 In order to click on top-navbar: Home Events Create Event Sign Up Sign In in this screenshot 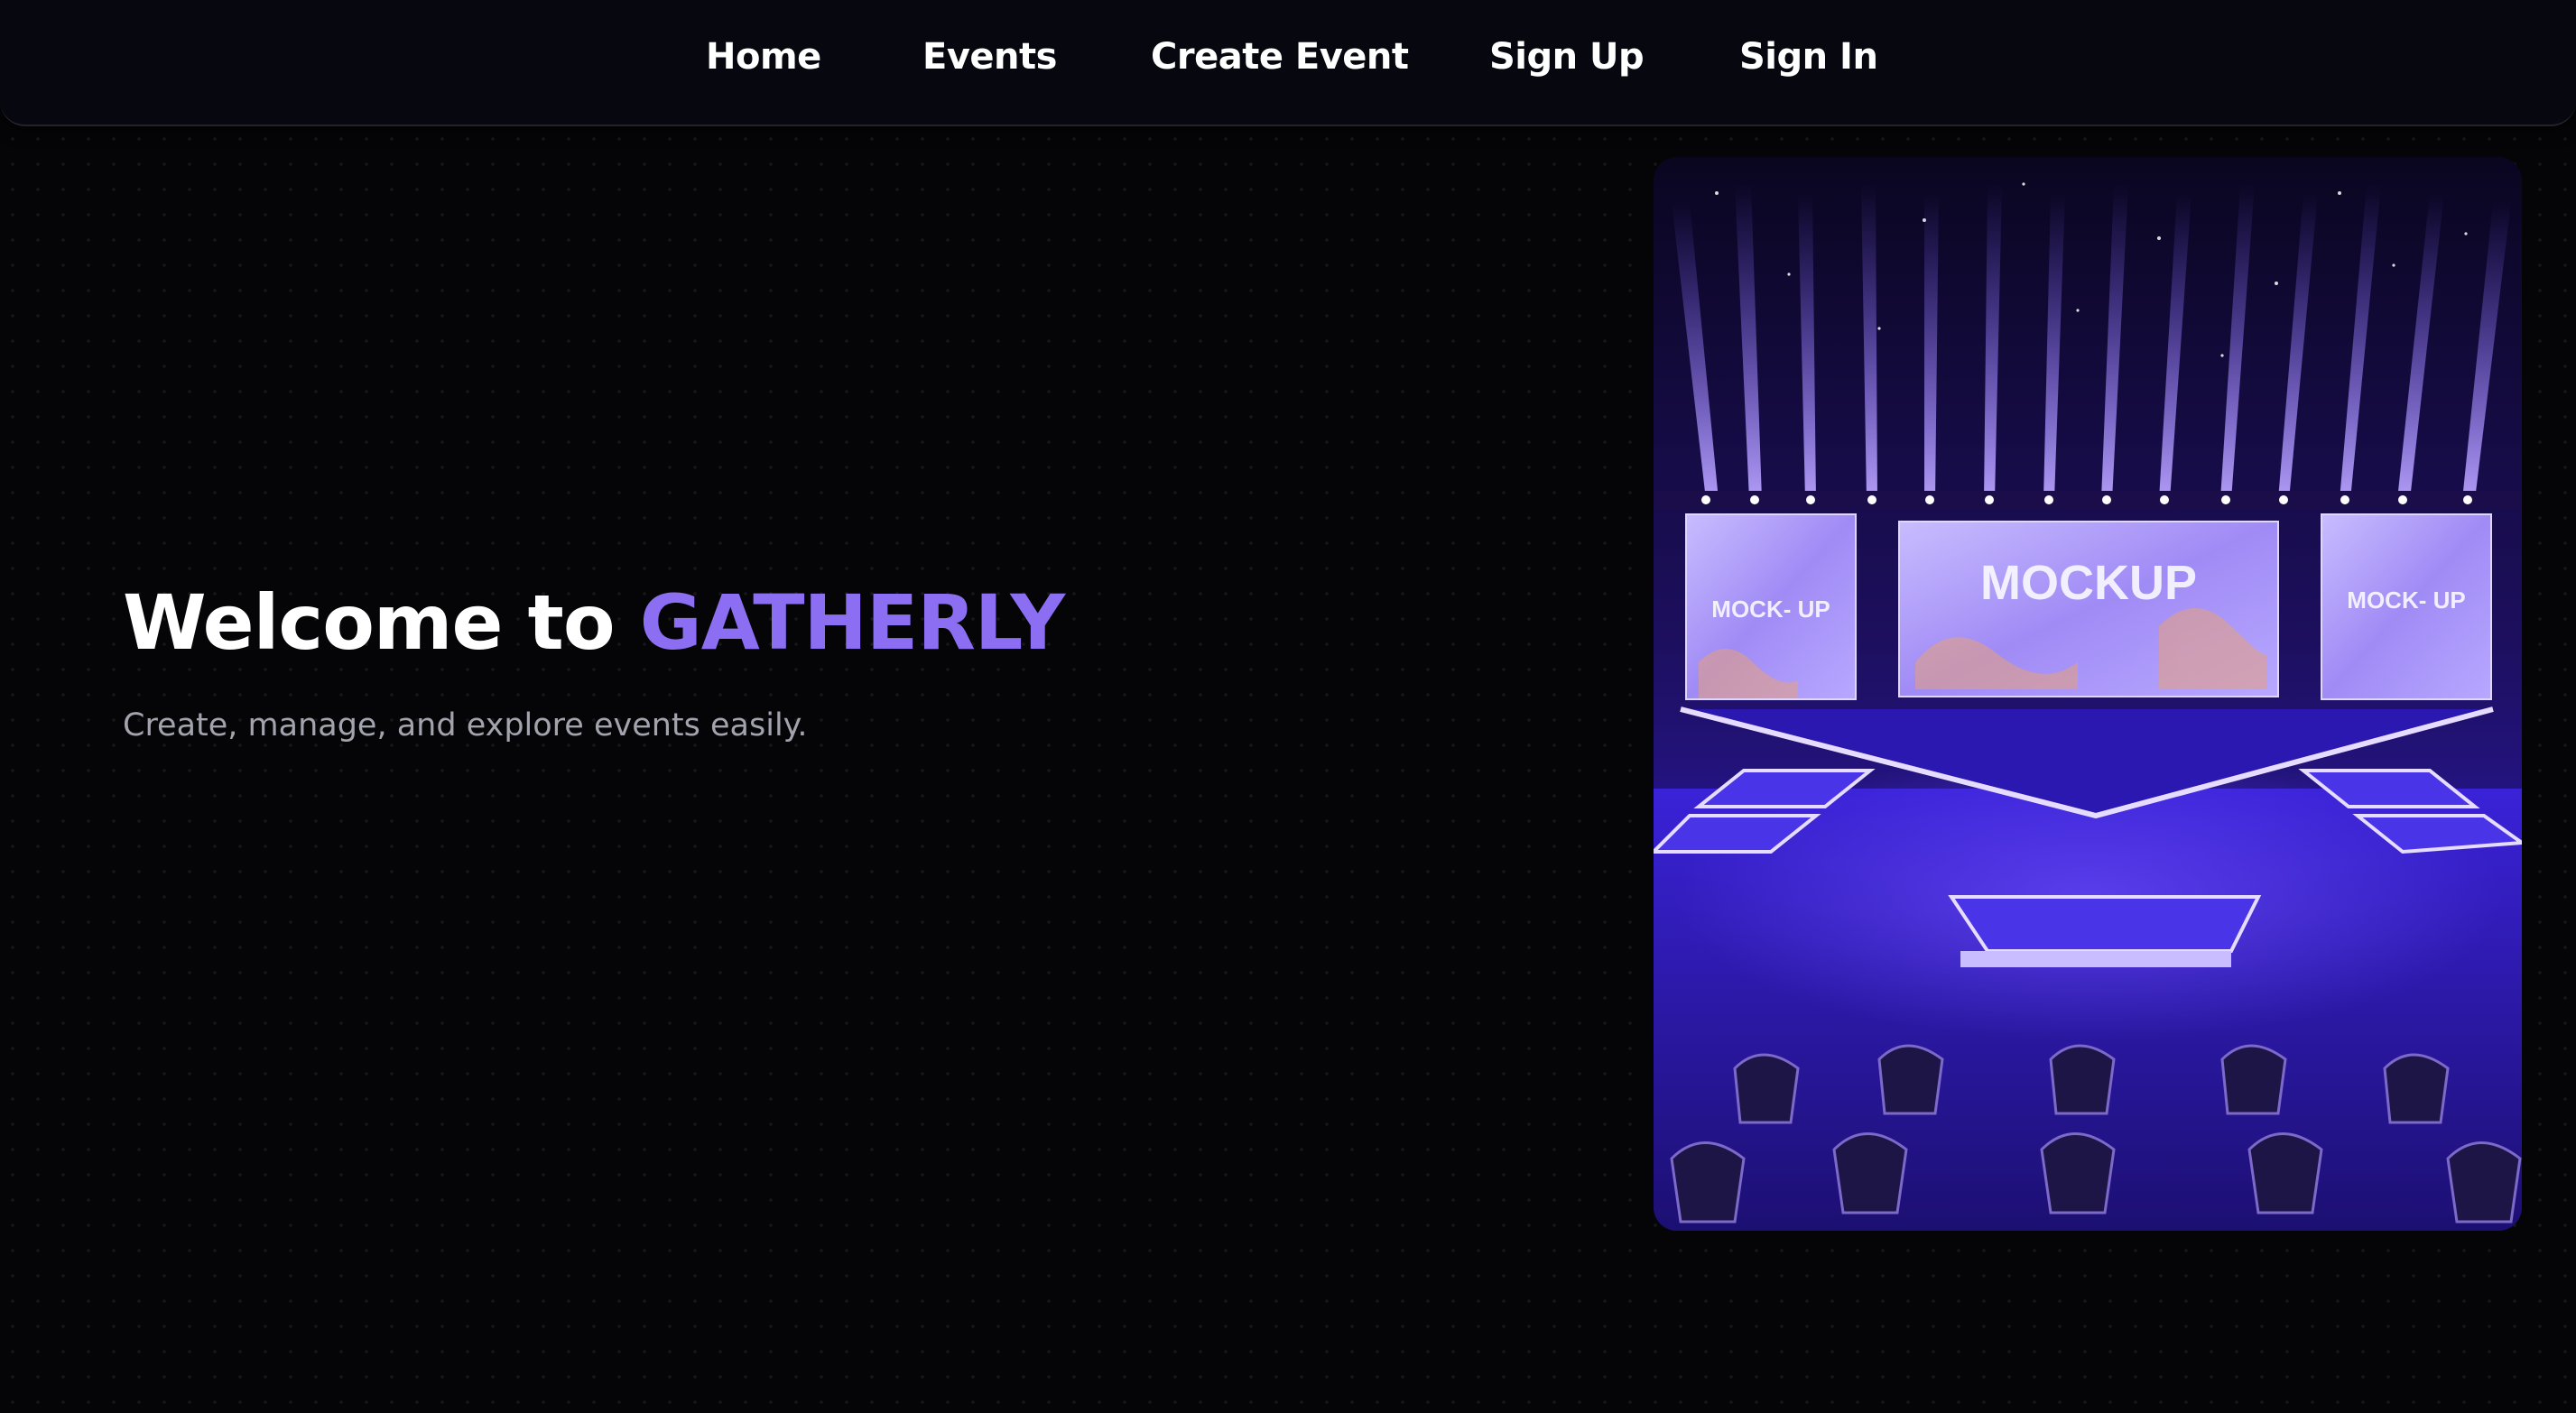, I will do `click(1288, 63)`.